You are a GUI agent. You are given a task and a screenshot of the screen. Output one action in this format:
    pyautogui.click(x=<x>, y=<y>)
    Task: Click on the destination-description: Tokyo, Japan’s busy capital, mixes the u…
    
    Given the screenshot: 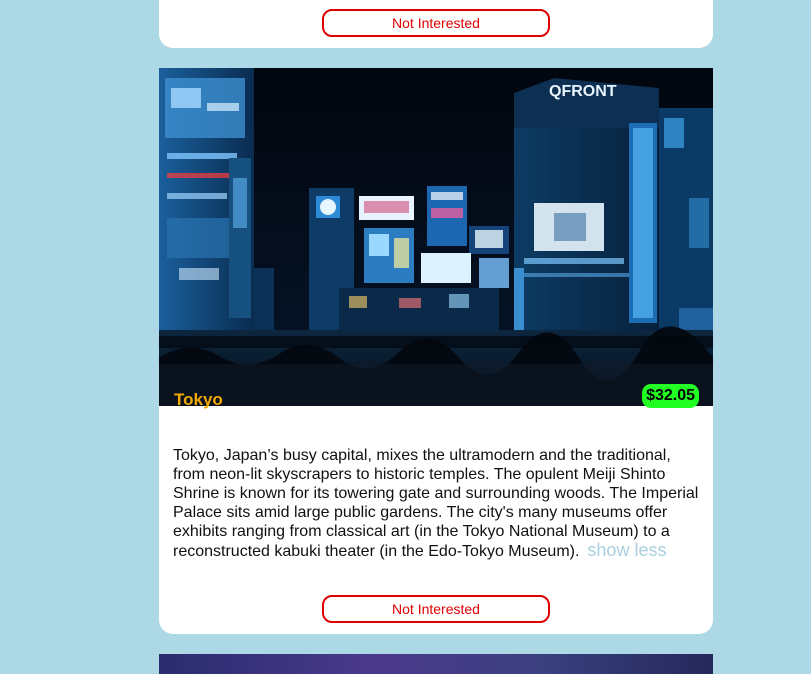 What is the action you would take?
    pyautogui.click(x=438, y=503)
    